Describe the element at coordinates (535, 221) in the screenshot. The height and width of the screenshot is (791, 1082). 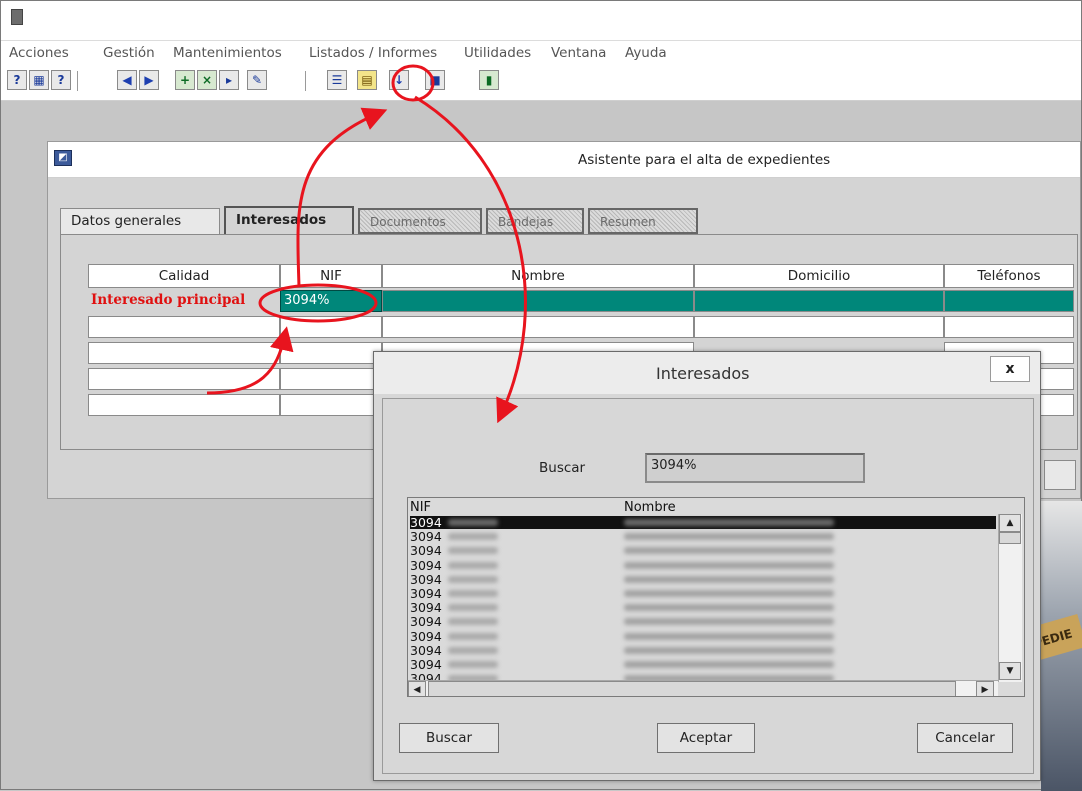
I see `tab-bandejas: Bandejas` at that location.